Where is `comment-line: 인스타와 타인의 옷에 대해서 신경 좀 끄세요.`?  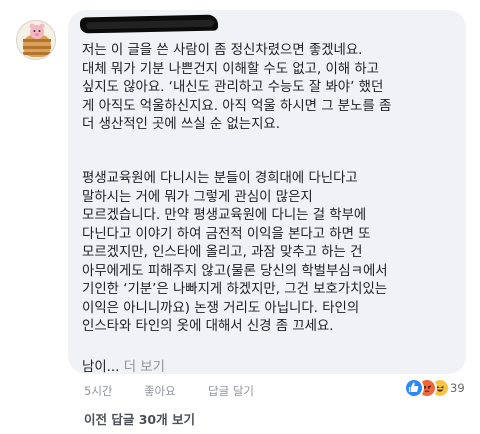
comment-line: 인스타와 타인의 옷에 대해서 신경 좀 끄세요. is located at coordinates (208, 326).